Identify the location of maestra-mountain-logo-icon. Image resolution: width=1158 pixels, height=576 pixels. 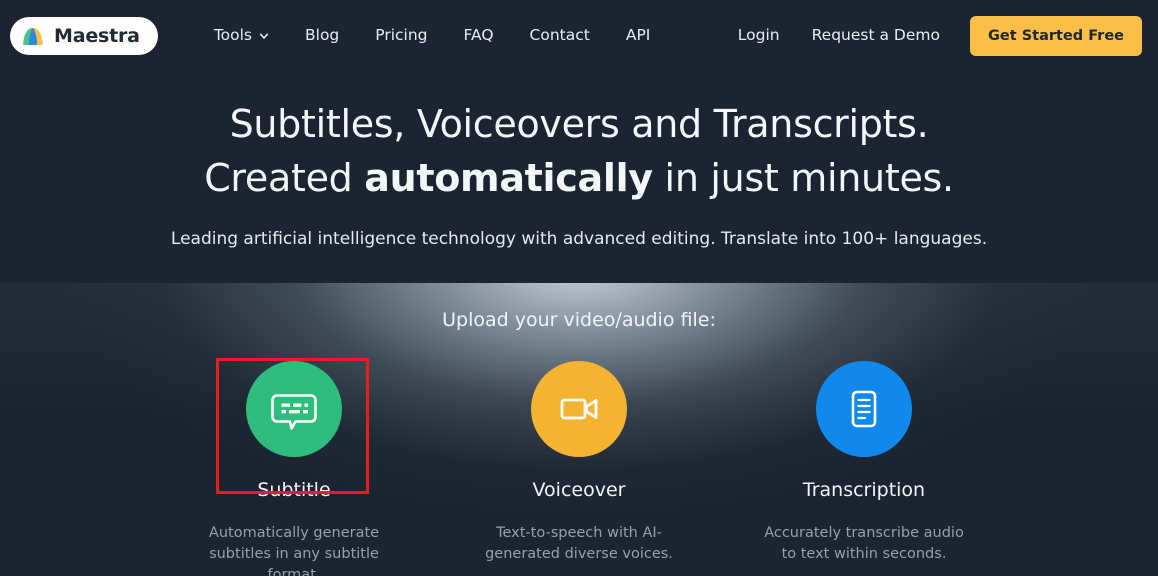
(33, 36).